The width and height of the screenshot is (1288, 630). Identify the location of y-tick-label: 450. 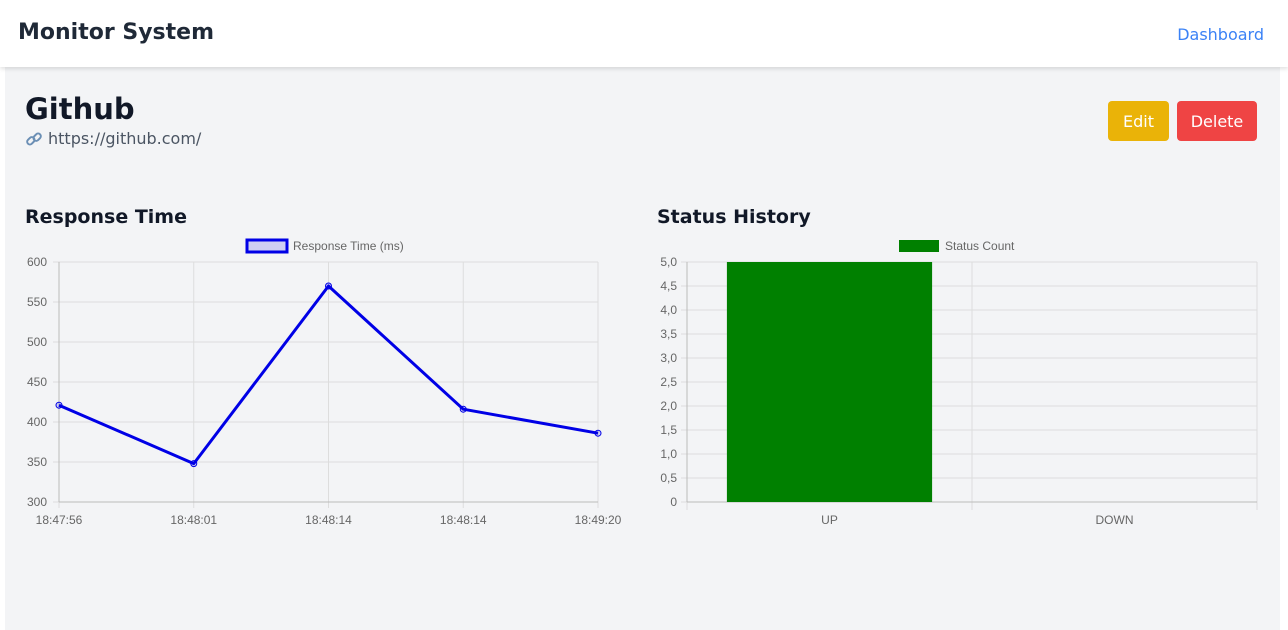
(37, 382).